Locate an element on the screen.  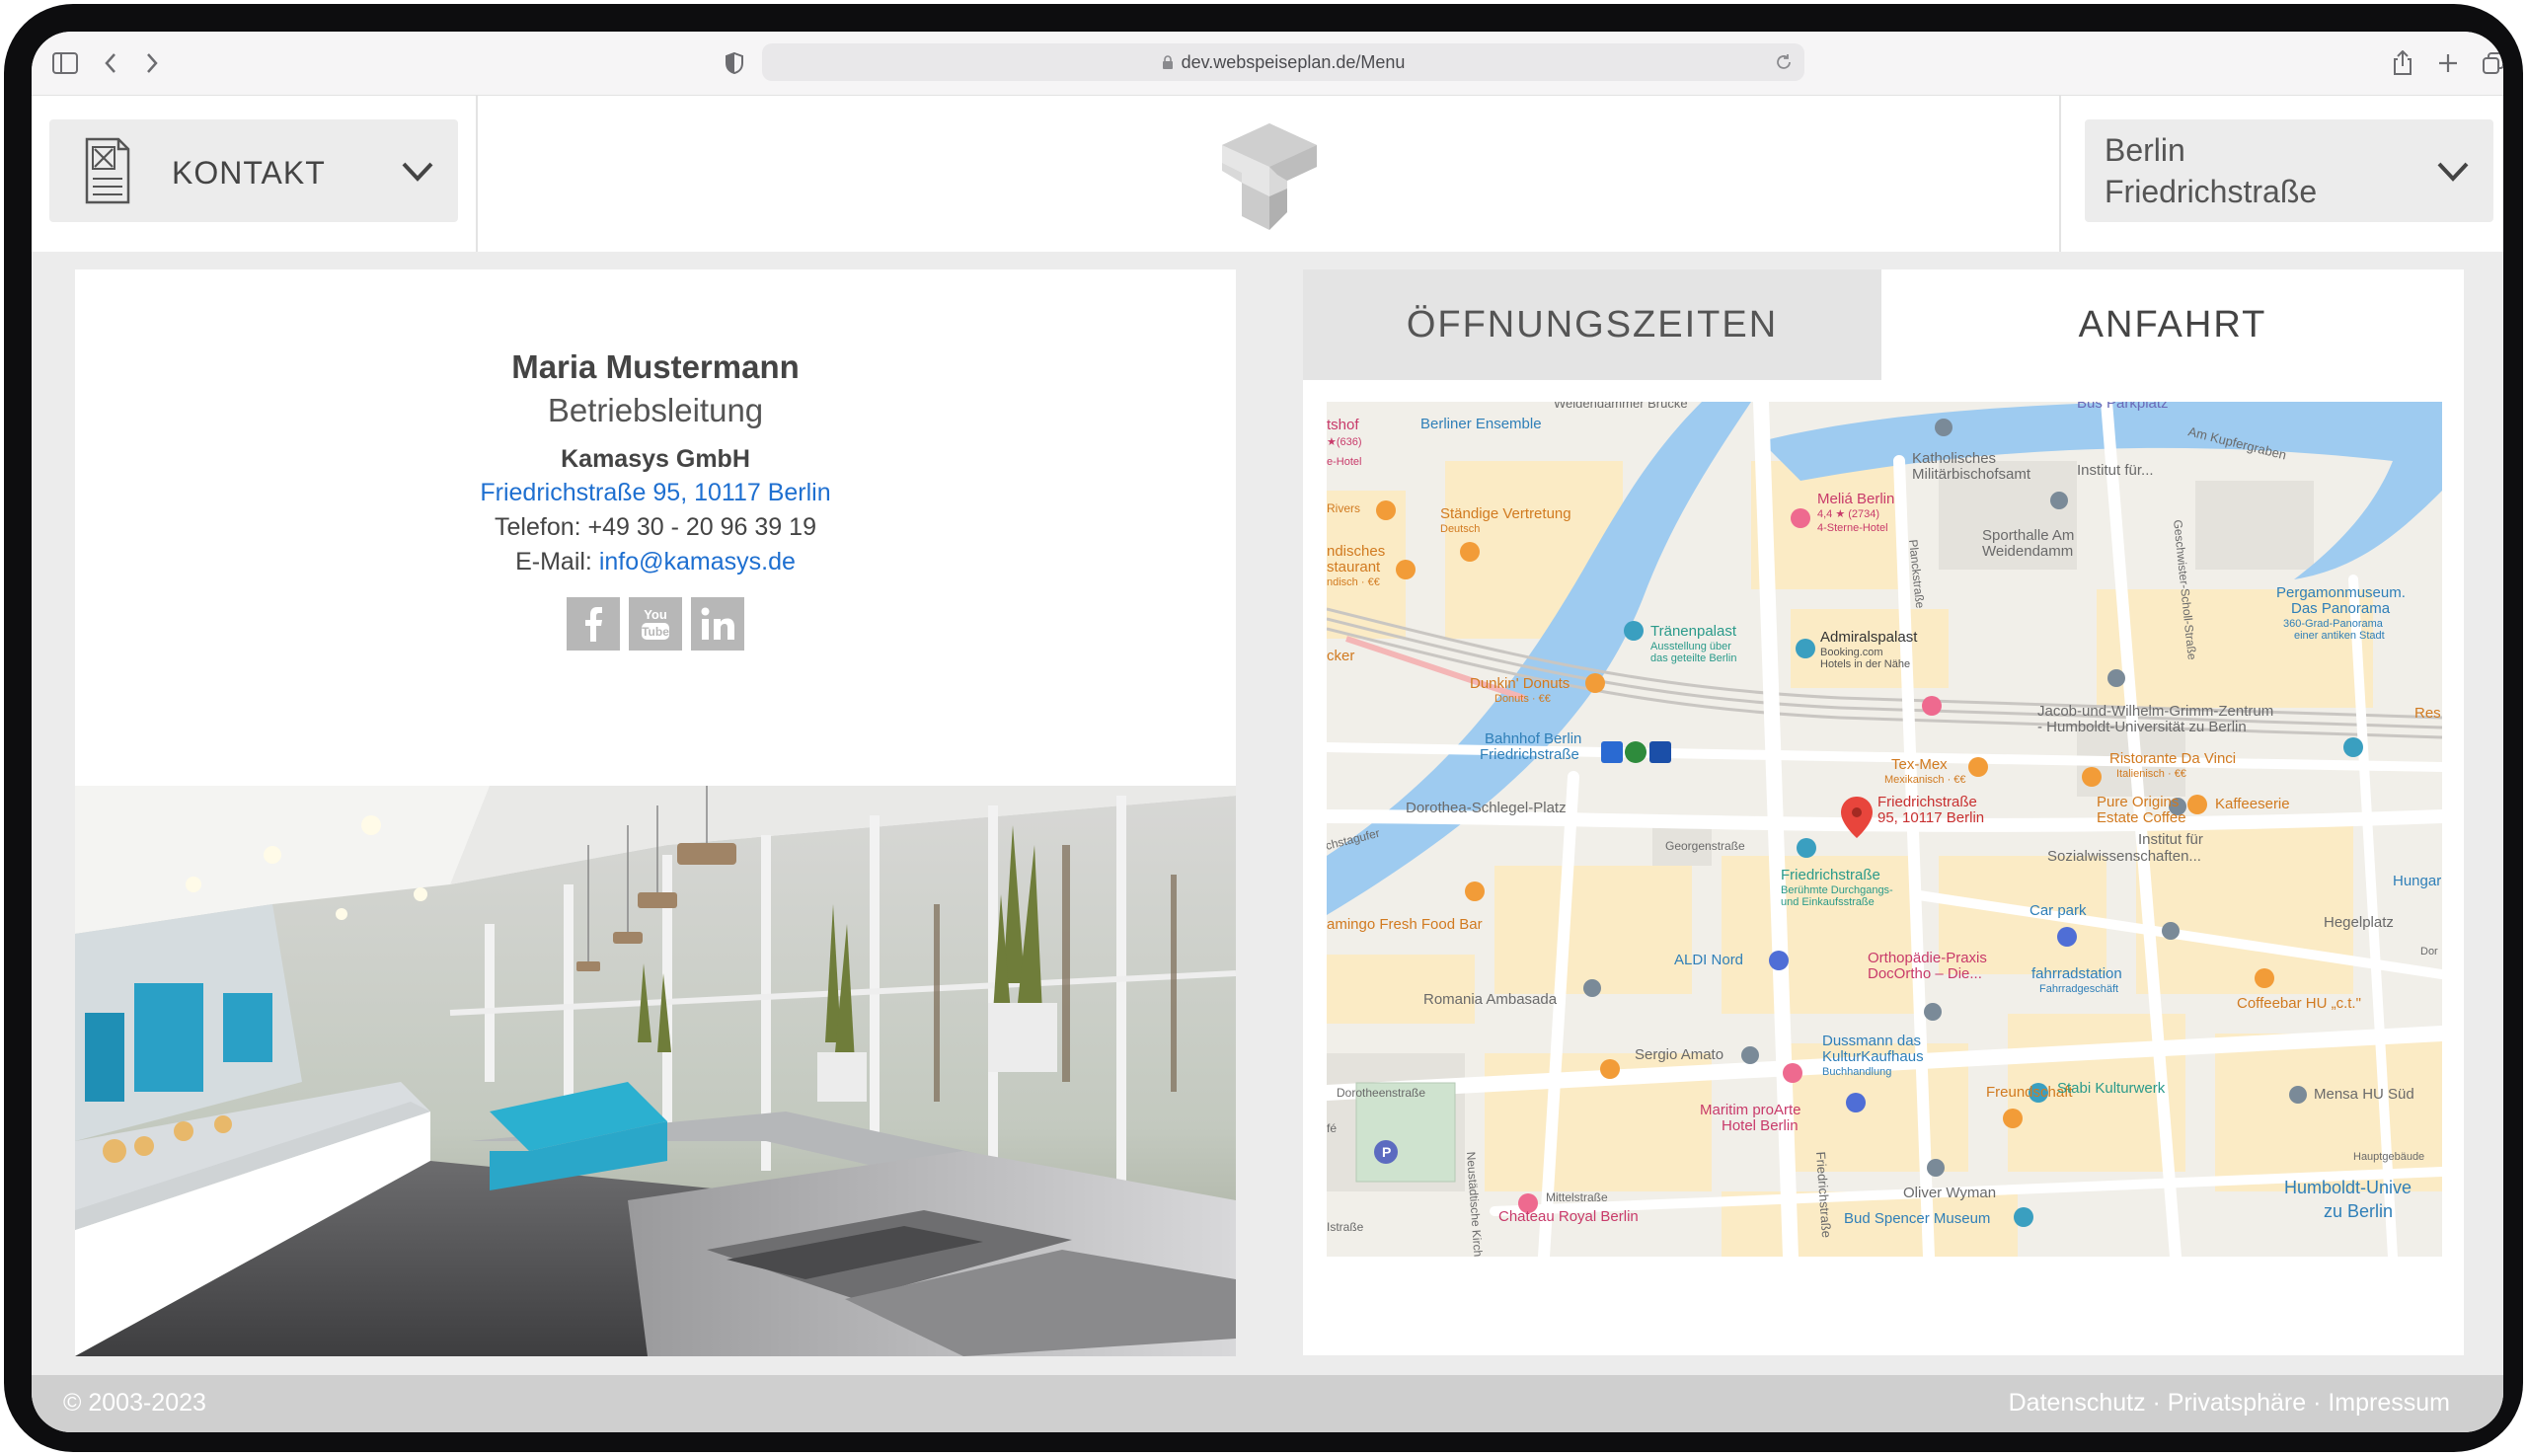
svg-text: Ausstellung über is located at coordinates (1690, 646).